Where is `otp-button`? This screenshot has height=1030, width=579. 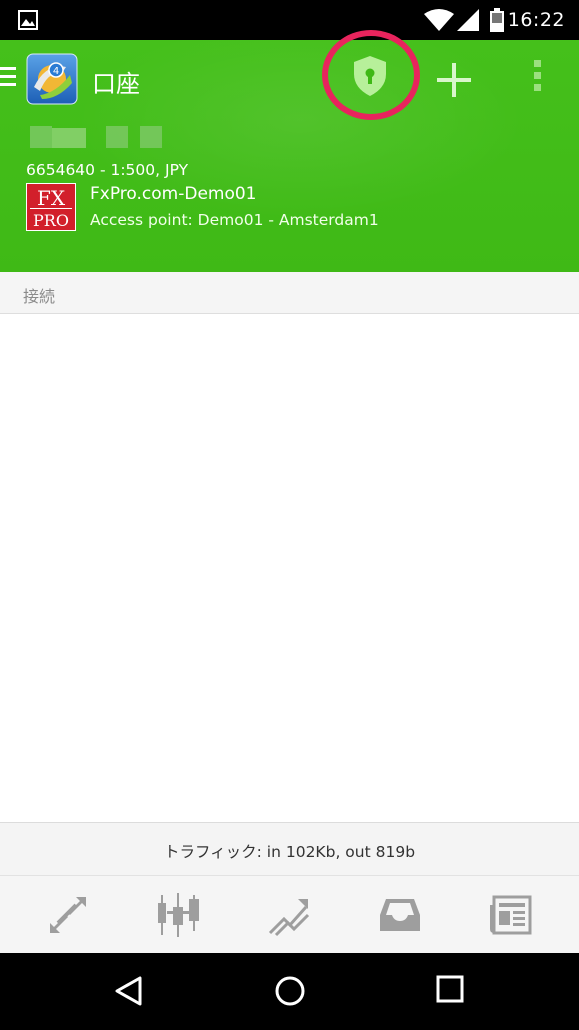 otp-button is located at coordinates (370, 77).